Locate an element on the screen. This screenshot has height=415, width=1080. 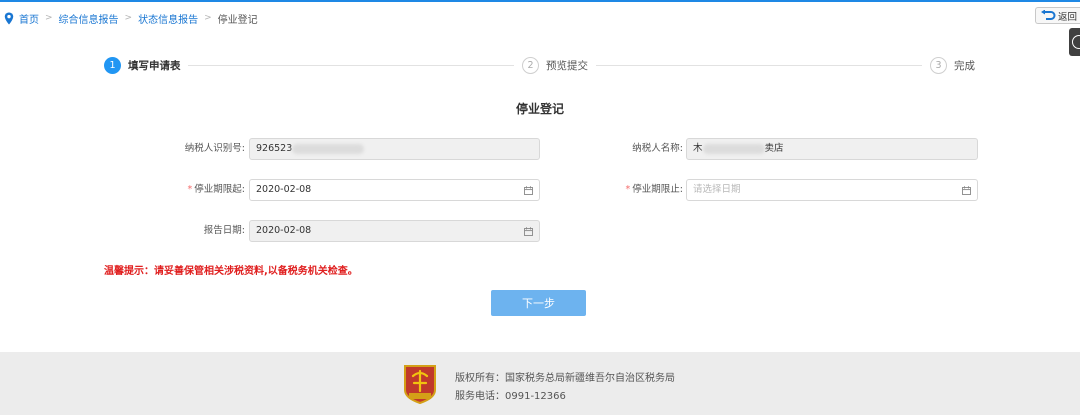
taxpayer-id-field: 926523 is located at coordinates (394, 149).